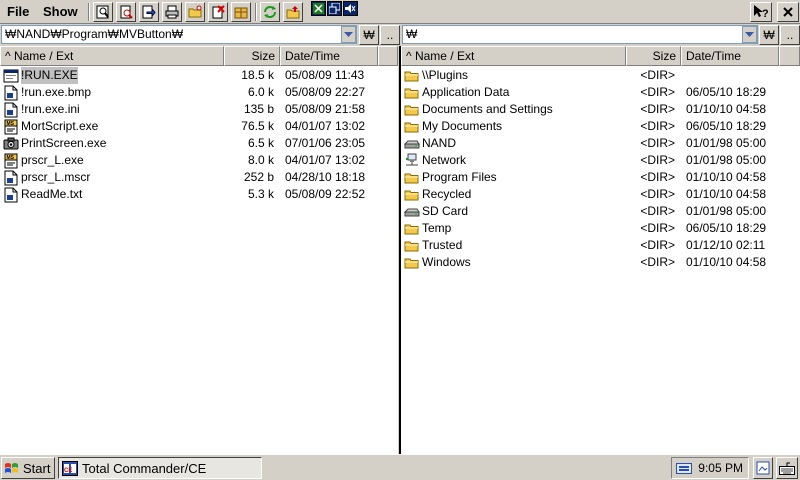  What do you see at coordinates (106, 126) in the screenshot?
I see `file-name-cell: MS MortScript.exe` at bounding box center [106, 126].